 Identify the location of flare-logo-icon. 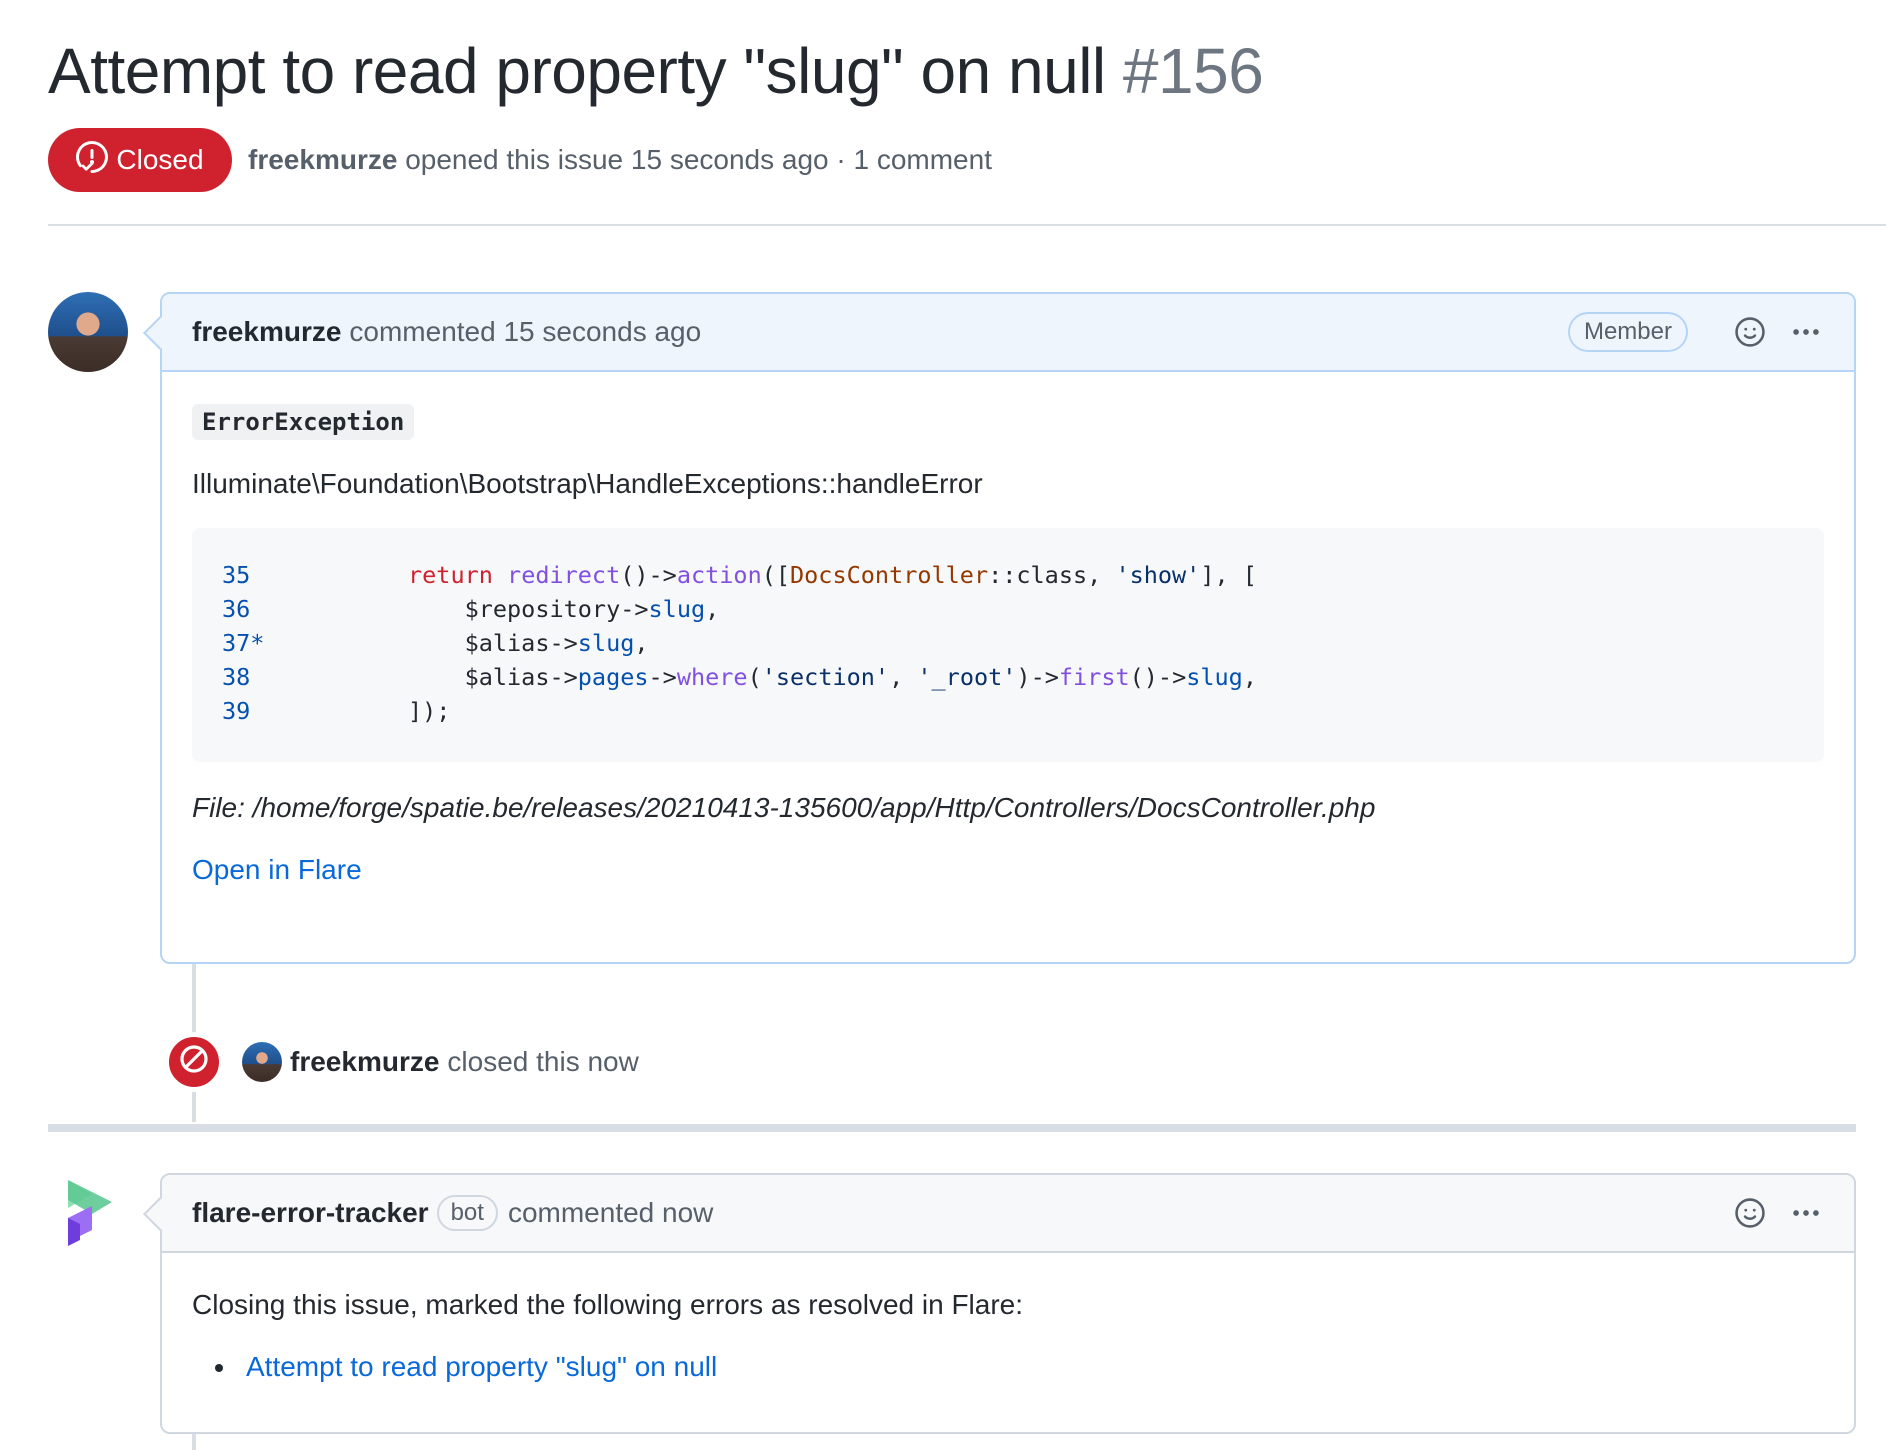
(91, 1213).